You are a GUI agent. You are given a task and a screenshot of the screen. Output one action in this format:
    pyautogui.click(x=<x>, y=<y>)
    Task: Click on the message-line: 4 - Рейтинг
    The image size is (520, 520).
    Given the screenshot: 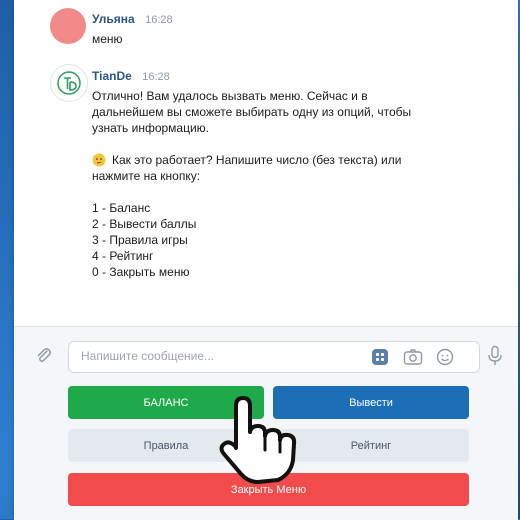 What is the action you would take?
    pyautogui.click(x=123, y=256)
    